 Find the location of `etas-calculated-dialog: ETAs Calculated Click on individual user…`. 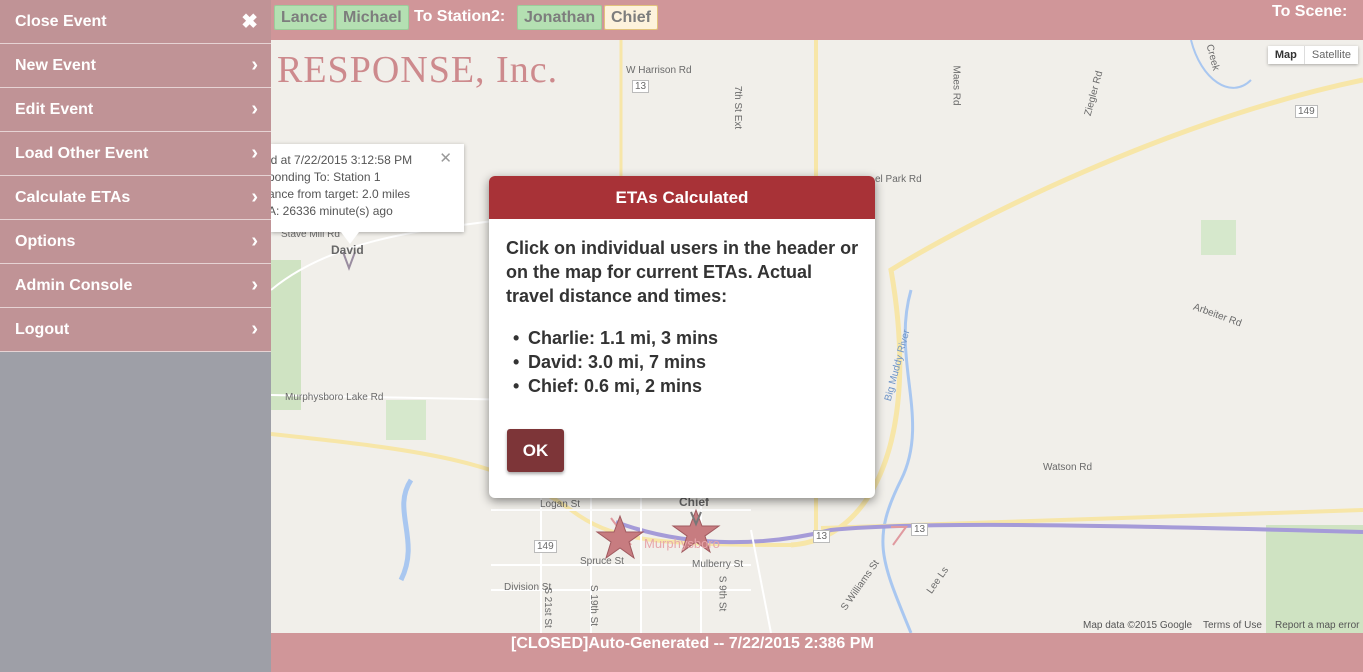

etas-calculated-dialog: ETAs Calculated Click on individual user… is located at coordinates (682, 337).